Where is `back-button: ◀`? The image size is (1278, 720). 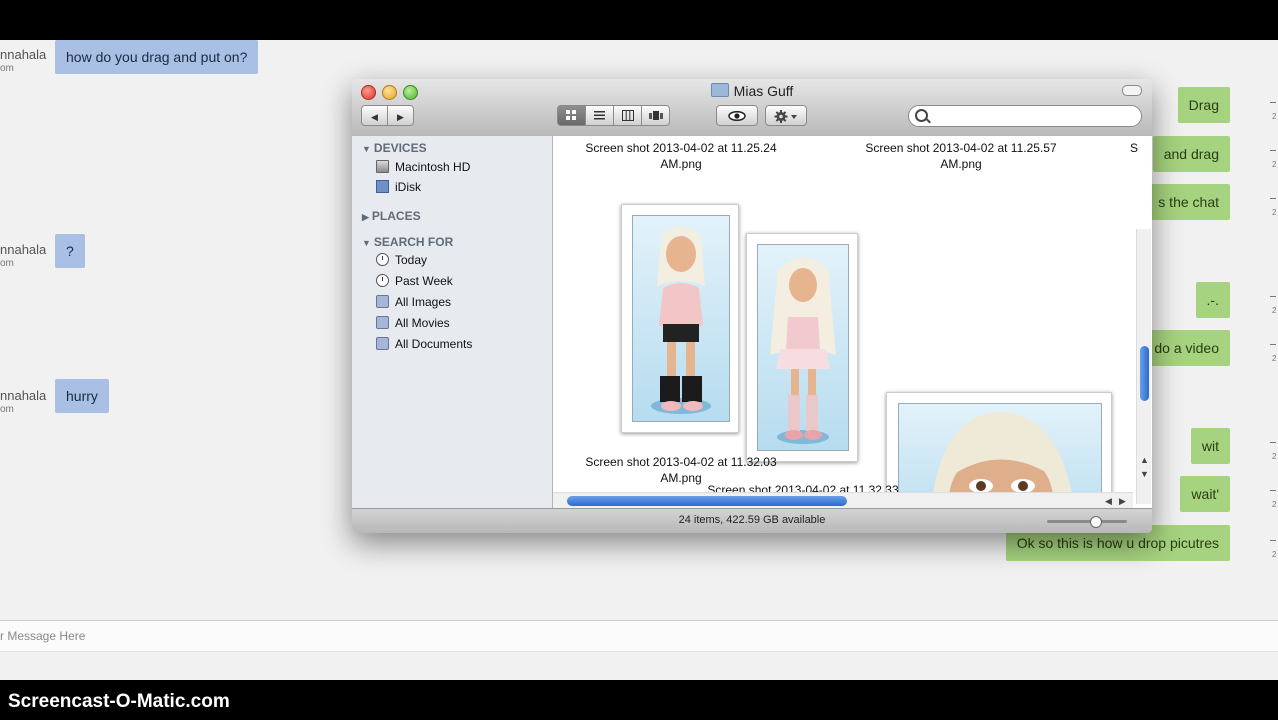 back-button: ◀ is located at coordinates (374, 115).